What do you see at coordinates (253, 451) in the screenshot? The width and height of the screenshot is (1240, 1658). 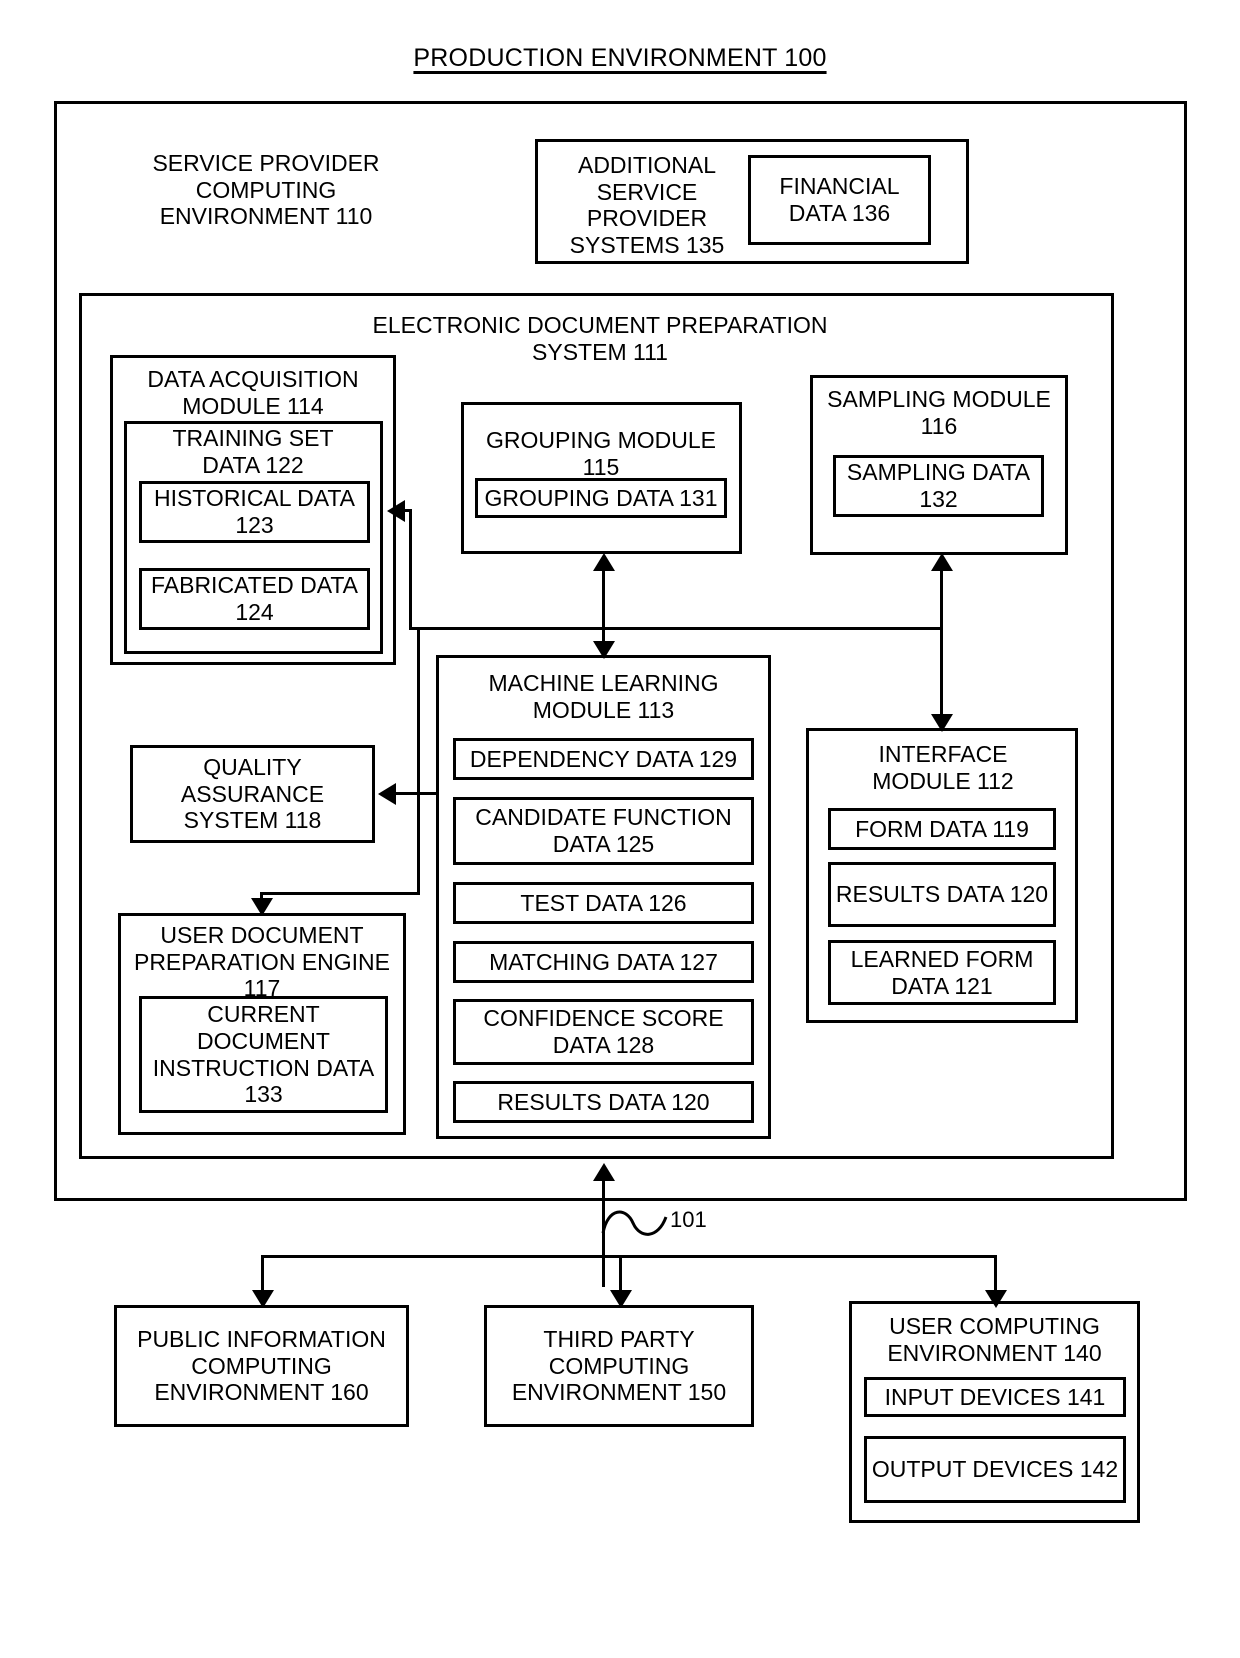 I see `training-set-label: TRAINING SET DATA 122` at bounding box center [253, 451].